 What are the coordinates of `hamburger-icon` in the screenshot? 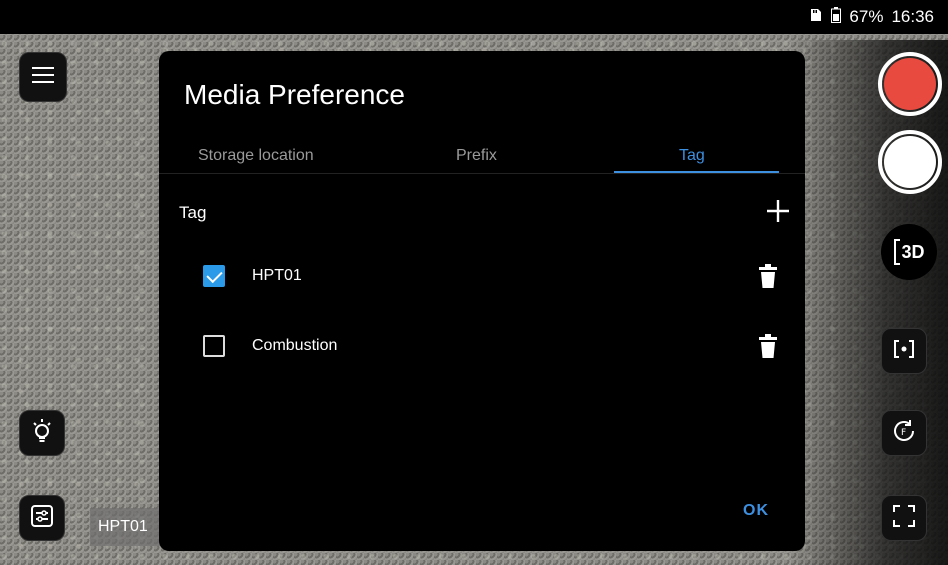 It's located at (43, 77).